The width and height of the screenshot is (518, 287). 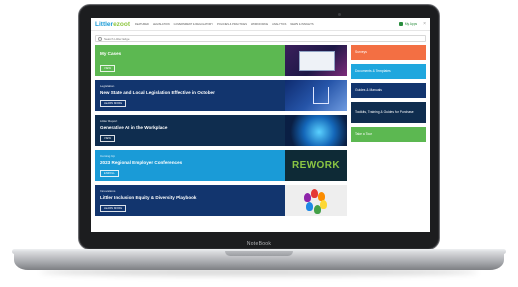 I want to click on card-title: My Cases, so click(x=111, y=53).